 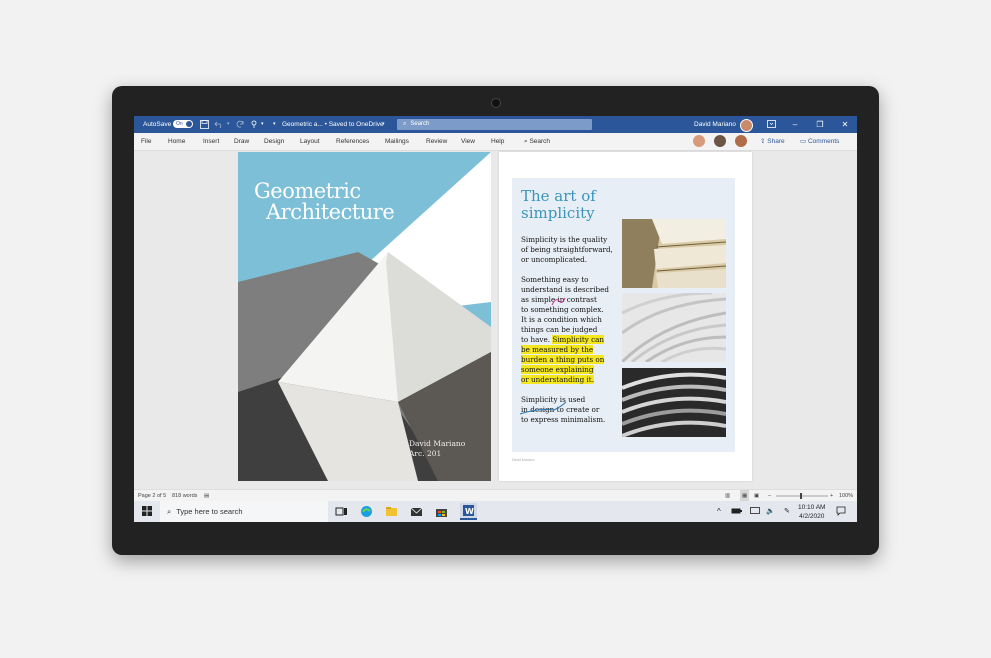 I want to click on cover-title: Geometric Architecture, so click(x=324, y=202).